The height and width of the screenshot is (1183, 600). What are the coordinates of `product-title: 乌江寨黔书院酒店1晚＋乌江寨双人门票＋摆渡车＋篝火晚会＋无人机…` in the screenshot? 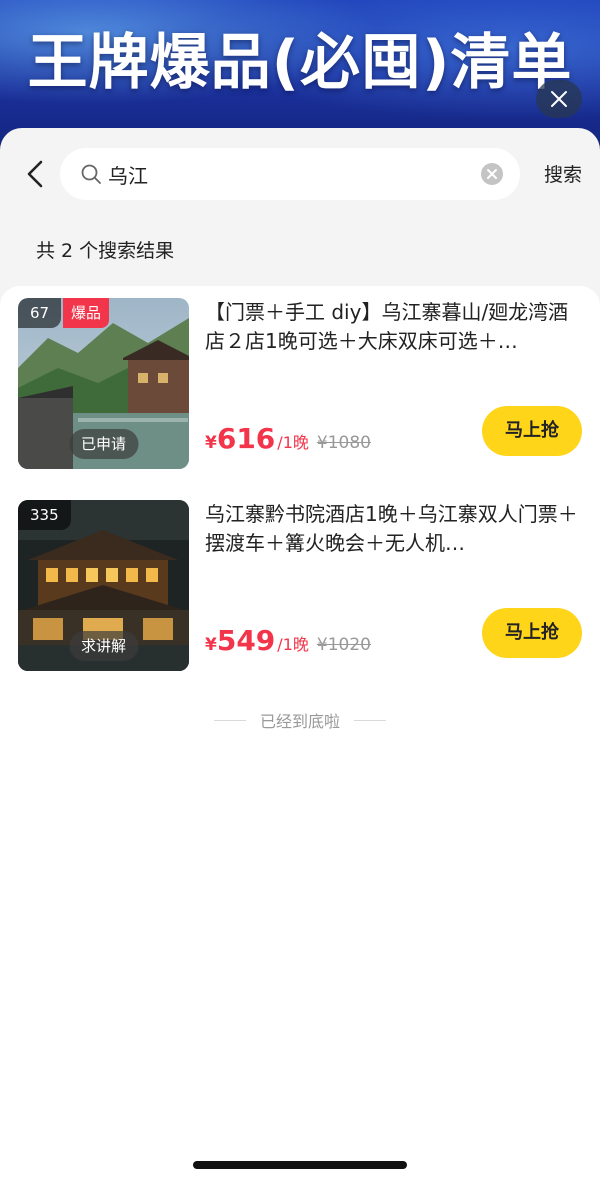 It's located at (392, 529).